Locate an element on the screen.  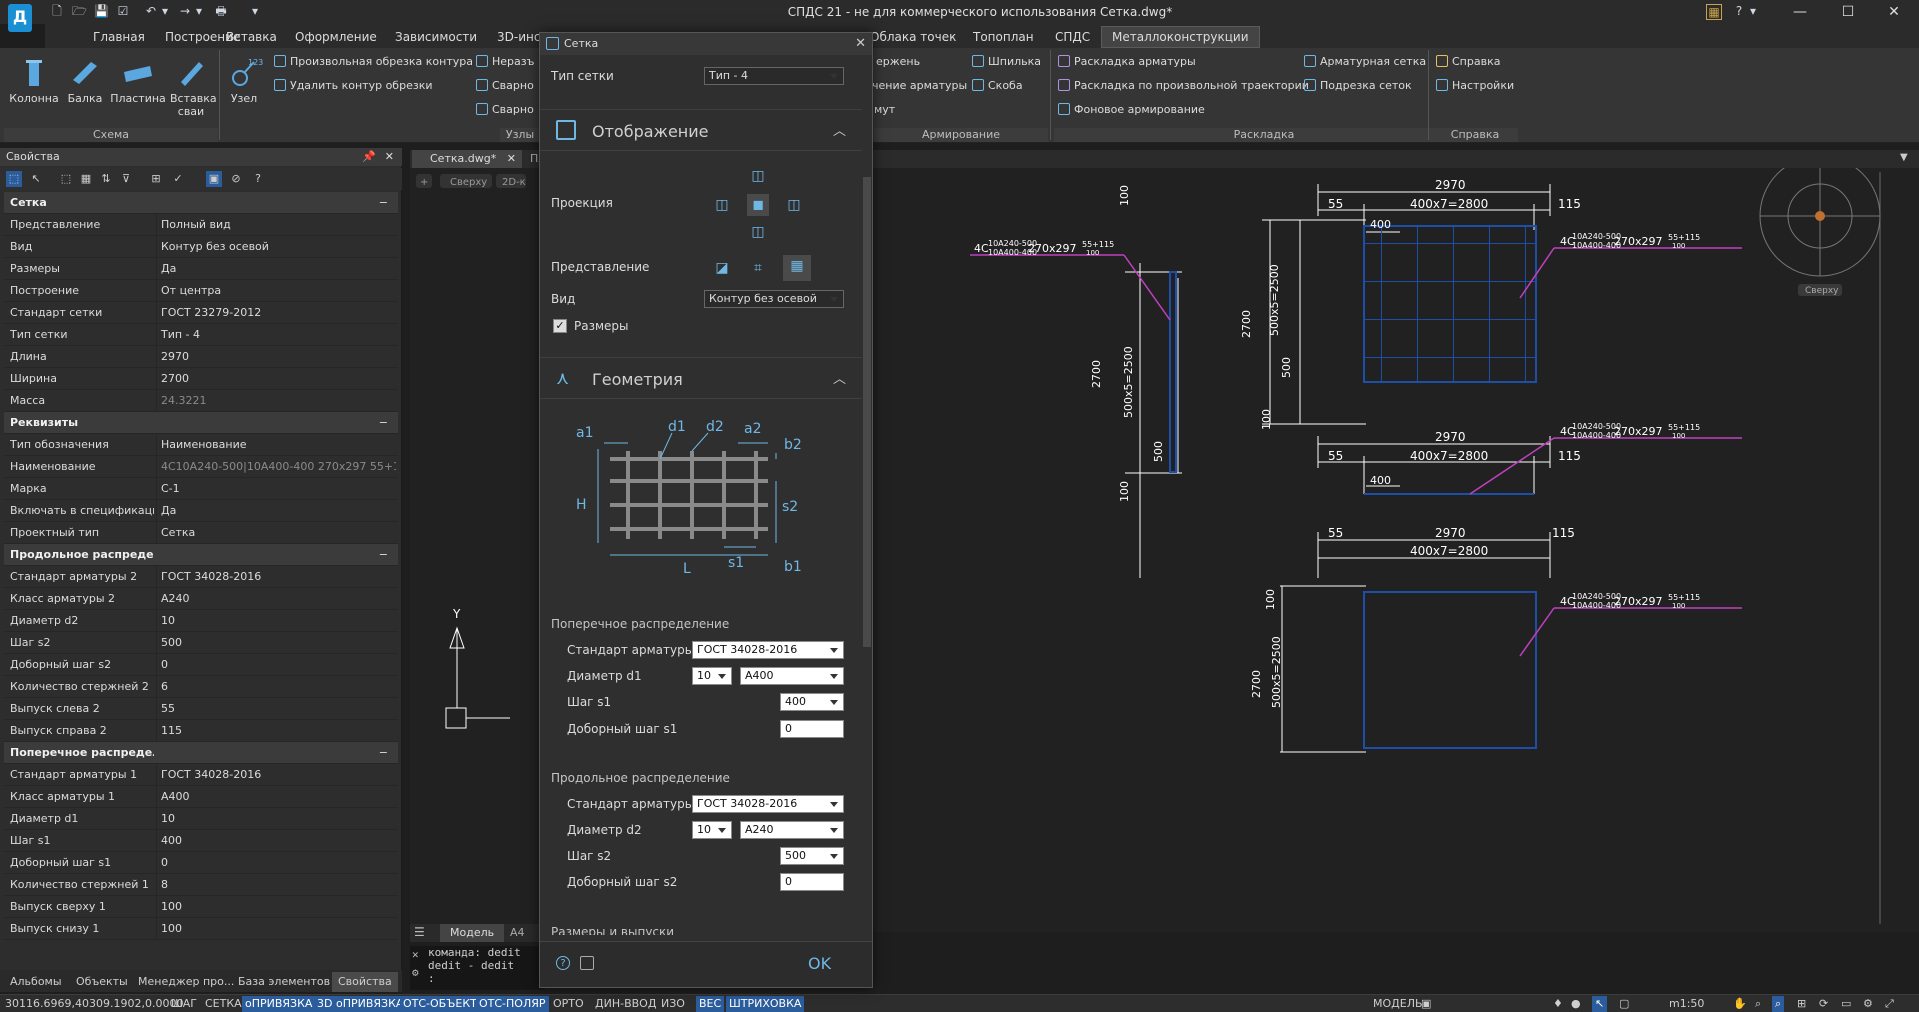
prop-row: Стандарт сетки ГОСТ 23279-2012 is located at coordinates (201, 313).